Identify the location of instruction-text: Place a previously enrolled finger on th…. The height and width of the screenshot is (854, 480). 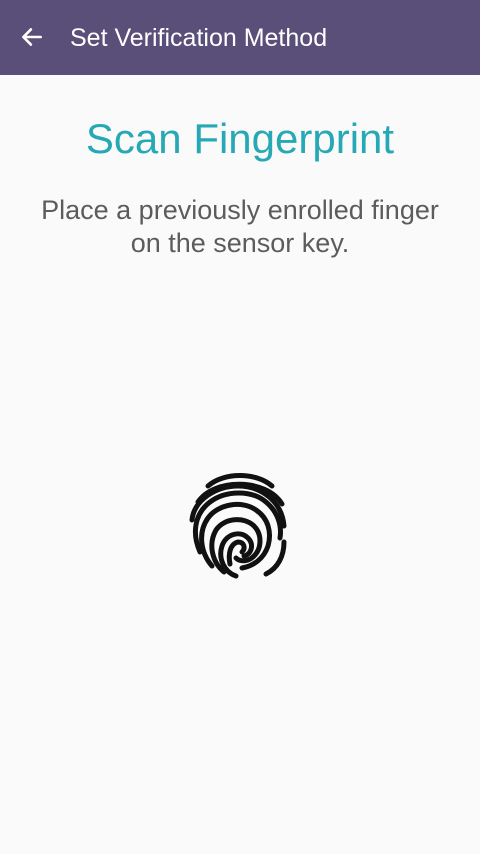
(240, 226).